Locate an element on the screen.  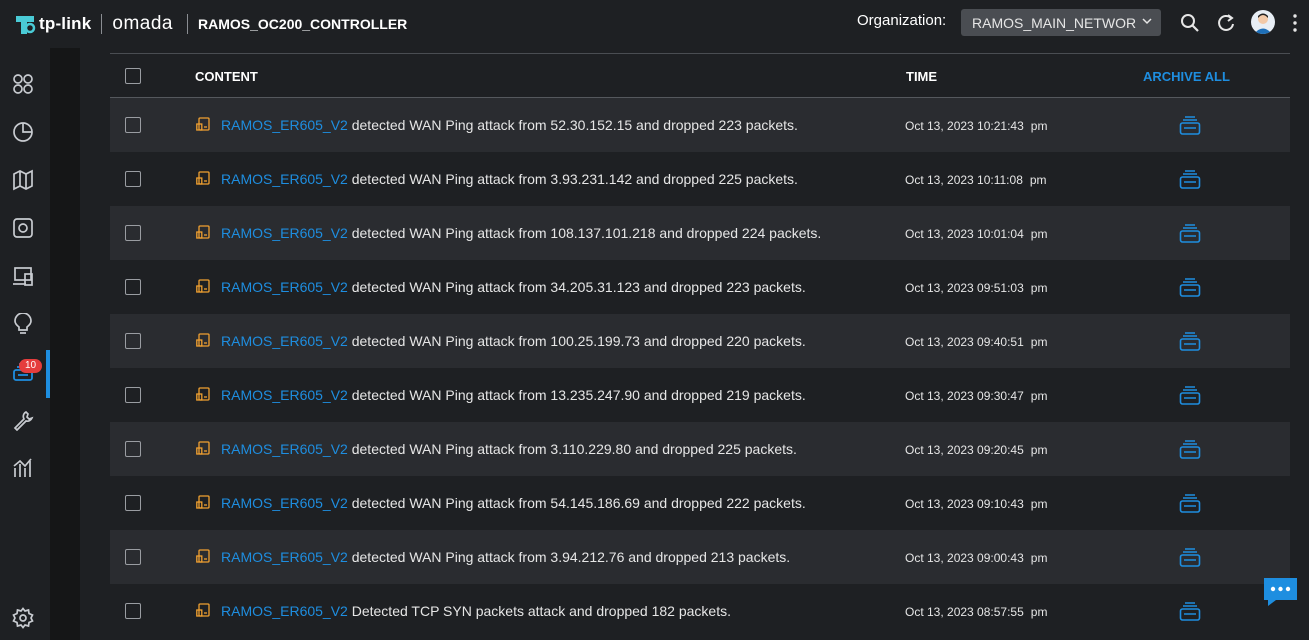
column-header-content: CONTENT is located at coordinates (226, 76).